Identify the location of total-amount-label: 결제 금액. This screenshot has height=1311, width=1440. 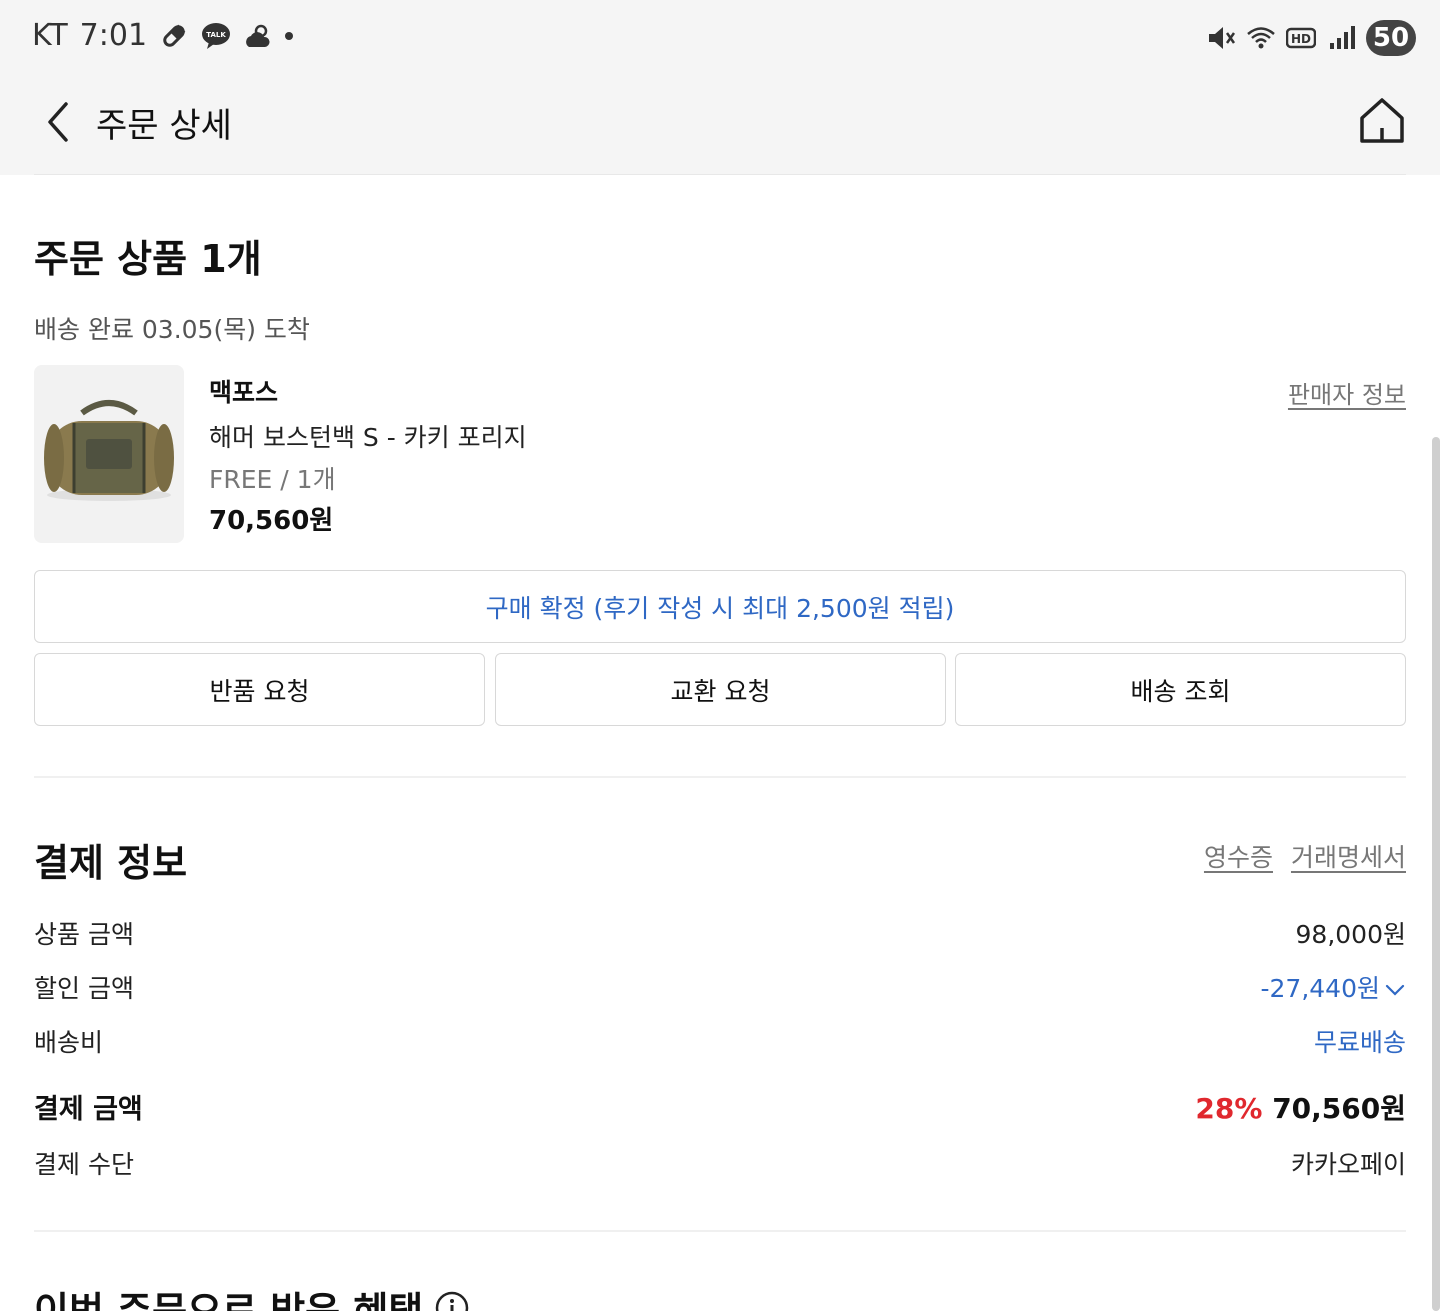
(88, 1109).